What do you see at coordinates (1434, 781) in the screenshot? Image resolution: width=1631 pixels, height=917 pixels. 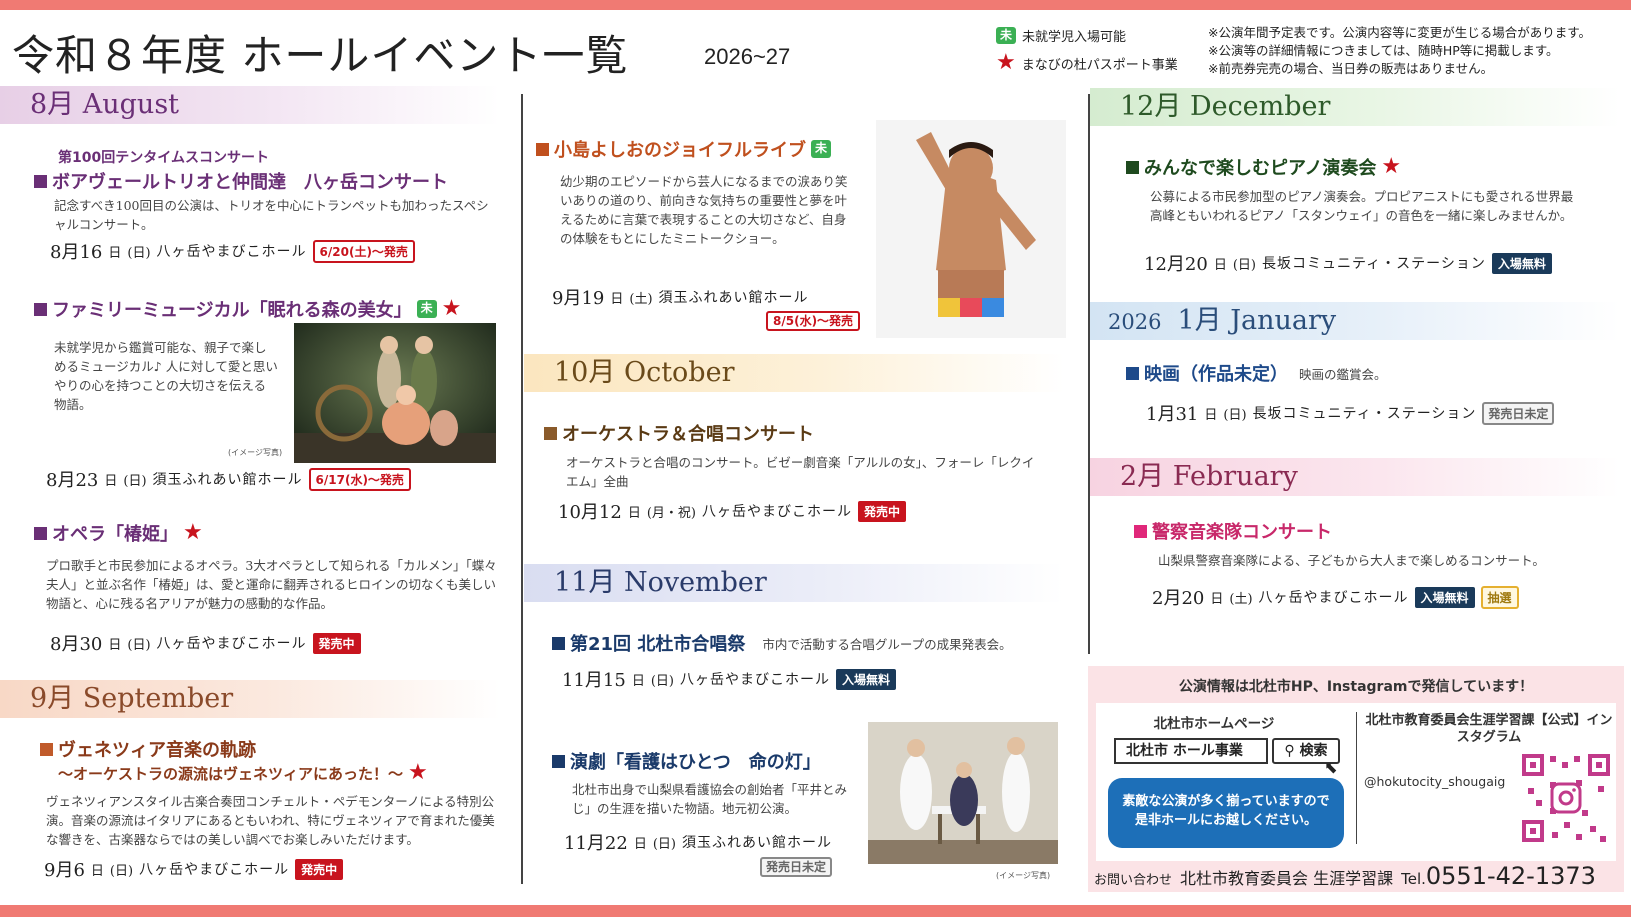 I see `ig-handle: @hokutocity_shougaig` at bounding box center [1434, 781].